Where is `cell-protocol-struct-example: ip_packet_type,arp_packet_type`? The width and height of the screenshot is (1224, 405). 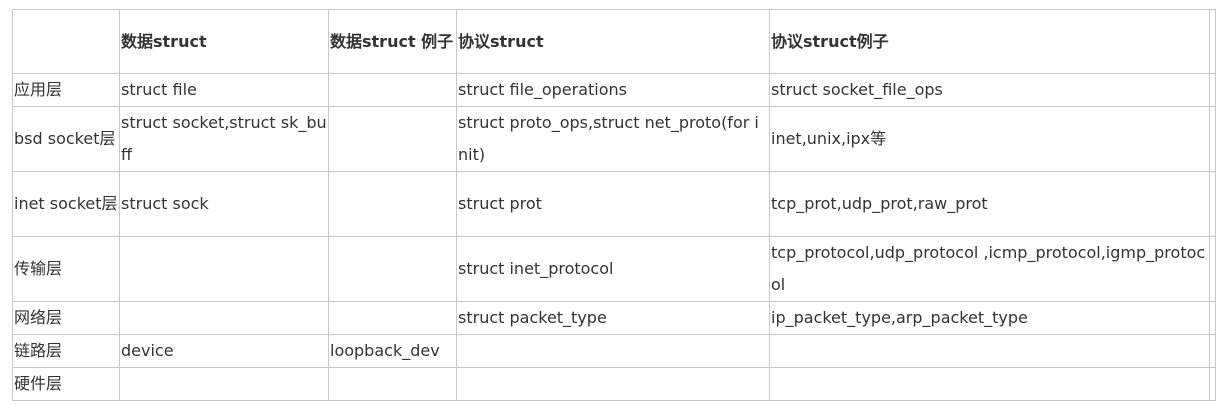 cell-protocol-struct-example: ip_packet_type,arp_packet_type is located at coordinates (989, 318).